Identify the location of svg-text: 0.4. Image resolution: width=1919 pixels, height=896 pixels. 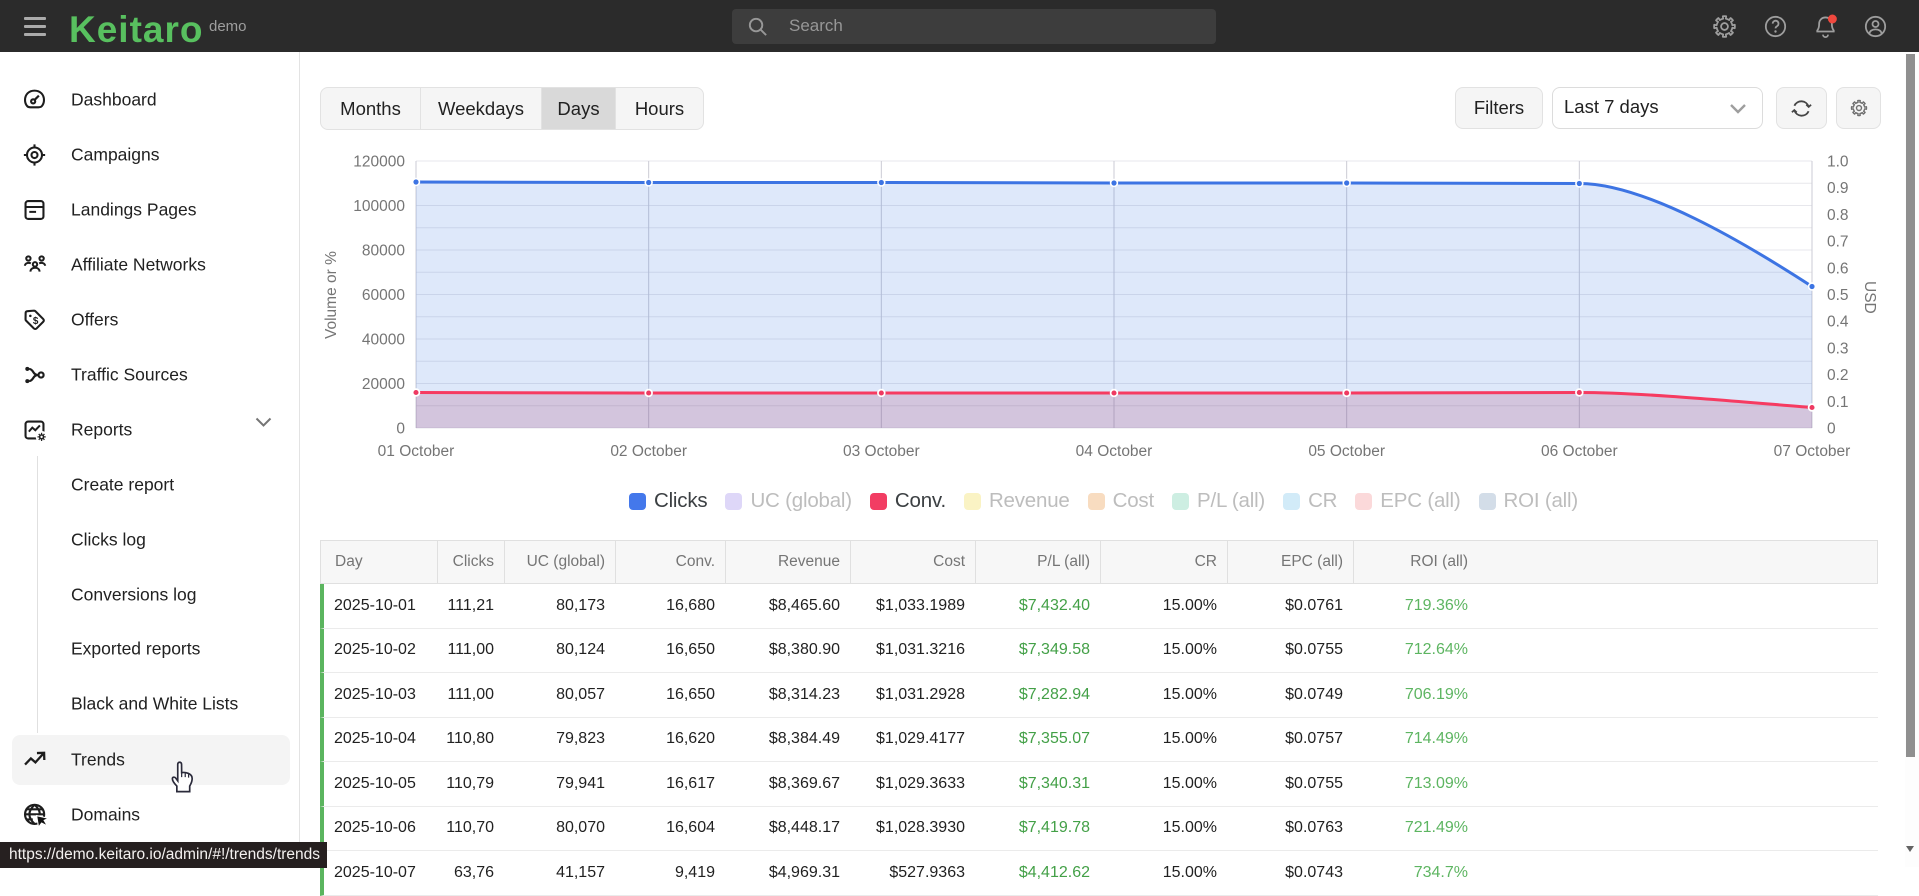
(1838, 322).